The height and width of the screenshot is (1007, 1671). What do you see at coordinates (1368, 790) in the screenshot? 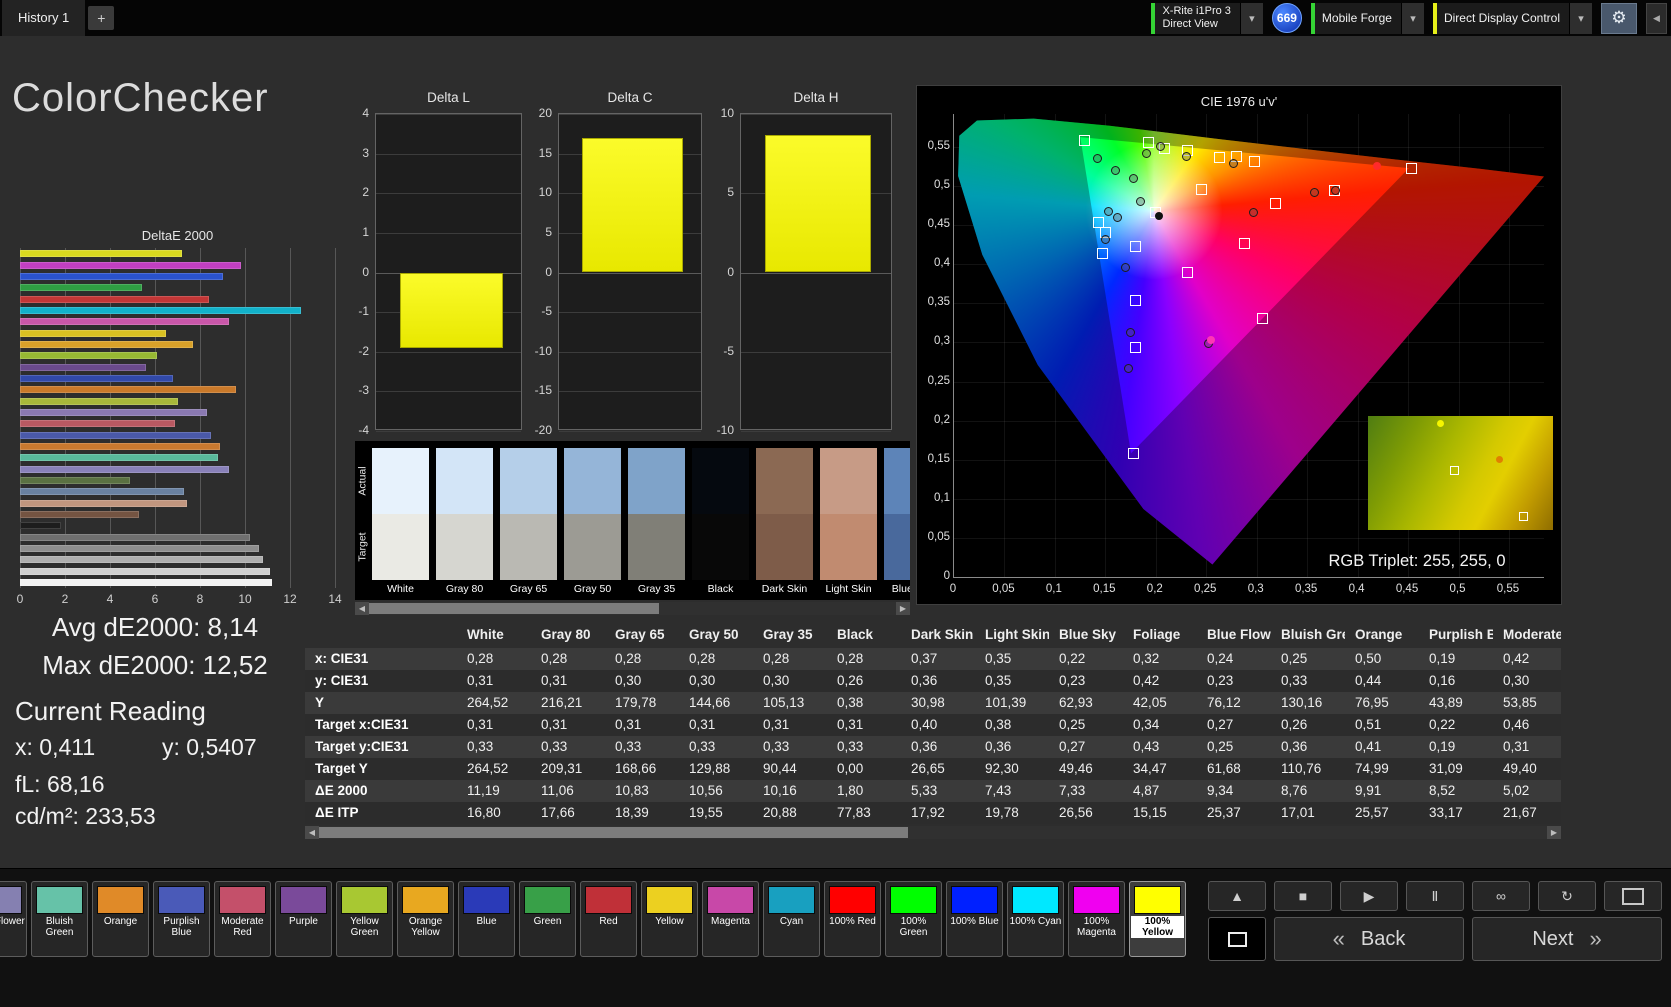
I see `table-cell: 9,91` at bounding box center [1368, 790].